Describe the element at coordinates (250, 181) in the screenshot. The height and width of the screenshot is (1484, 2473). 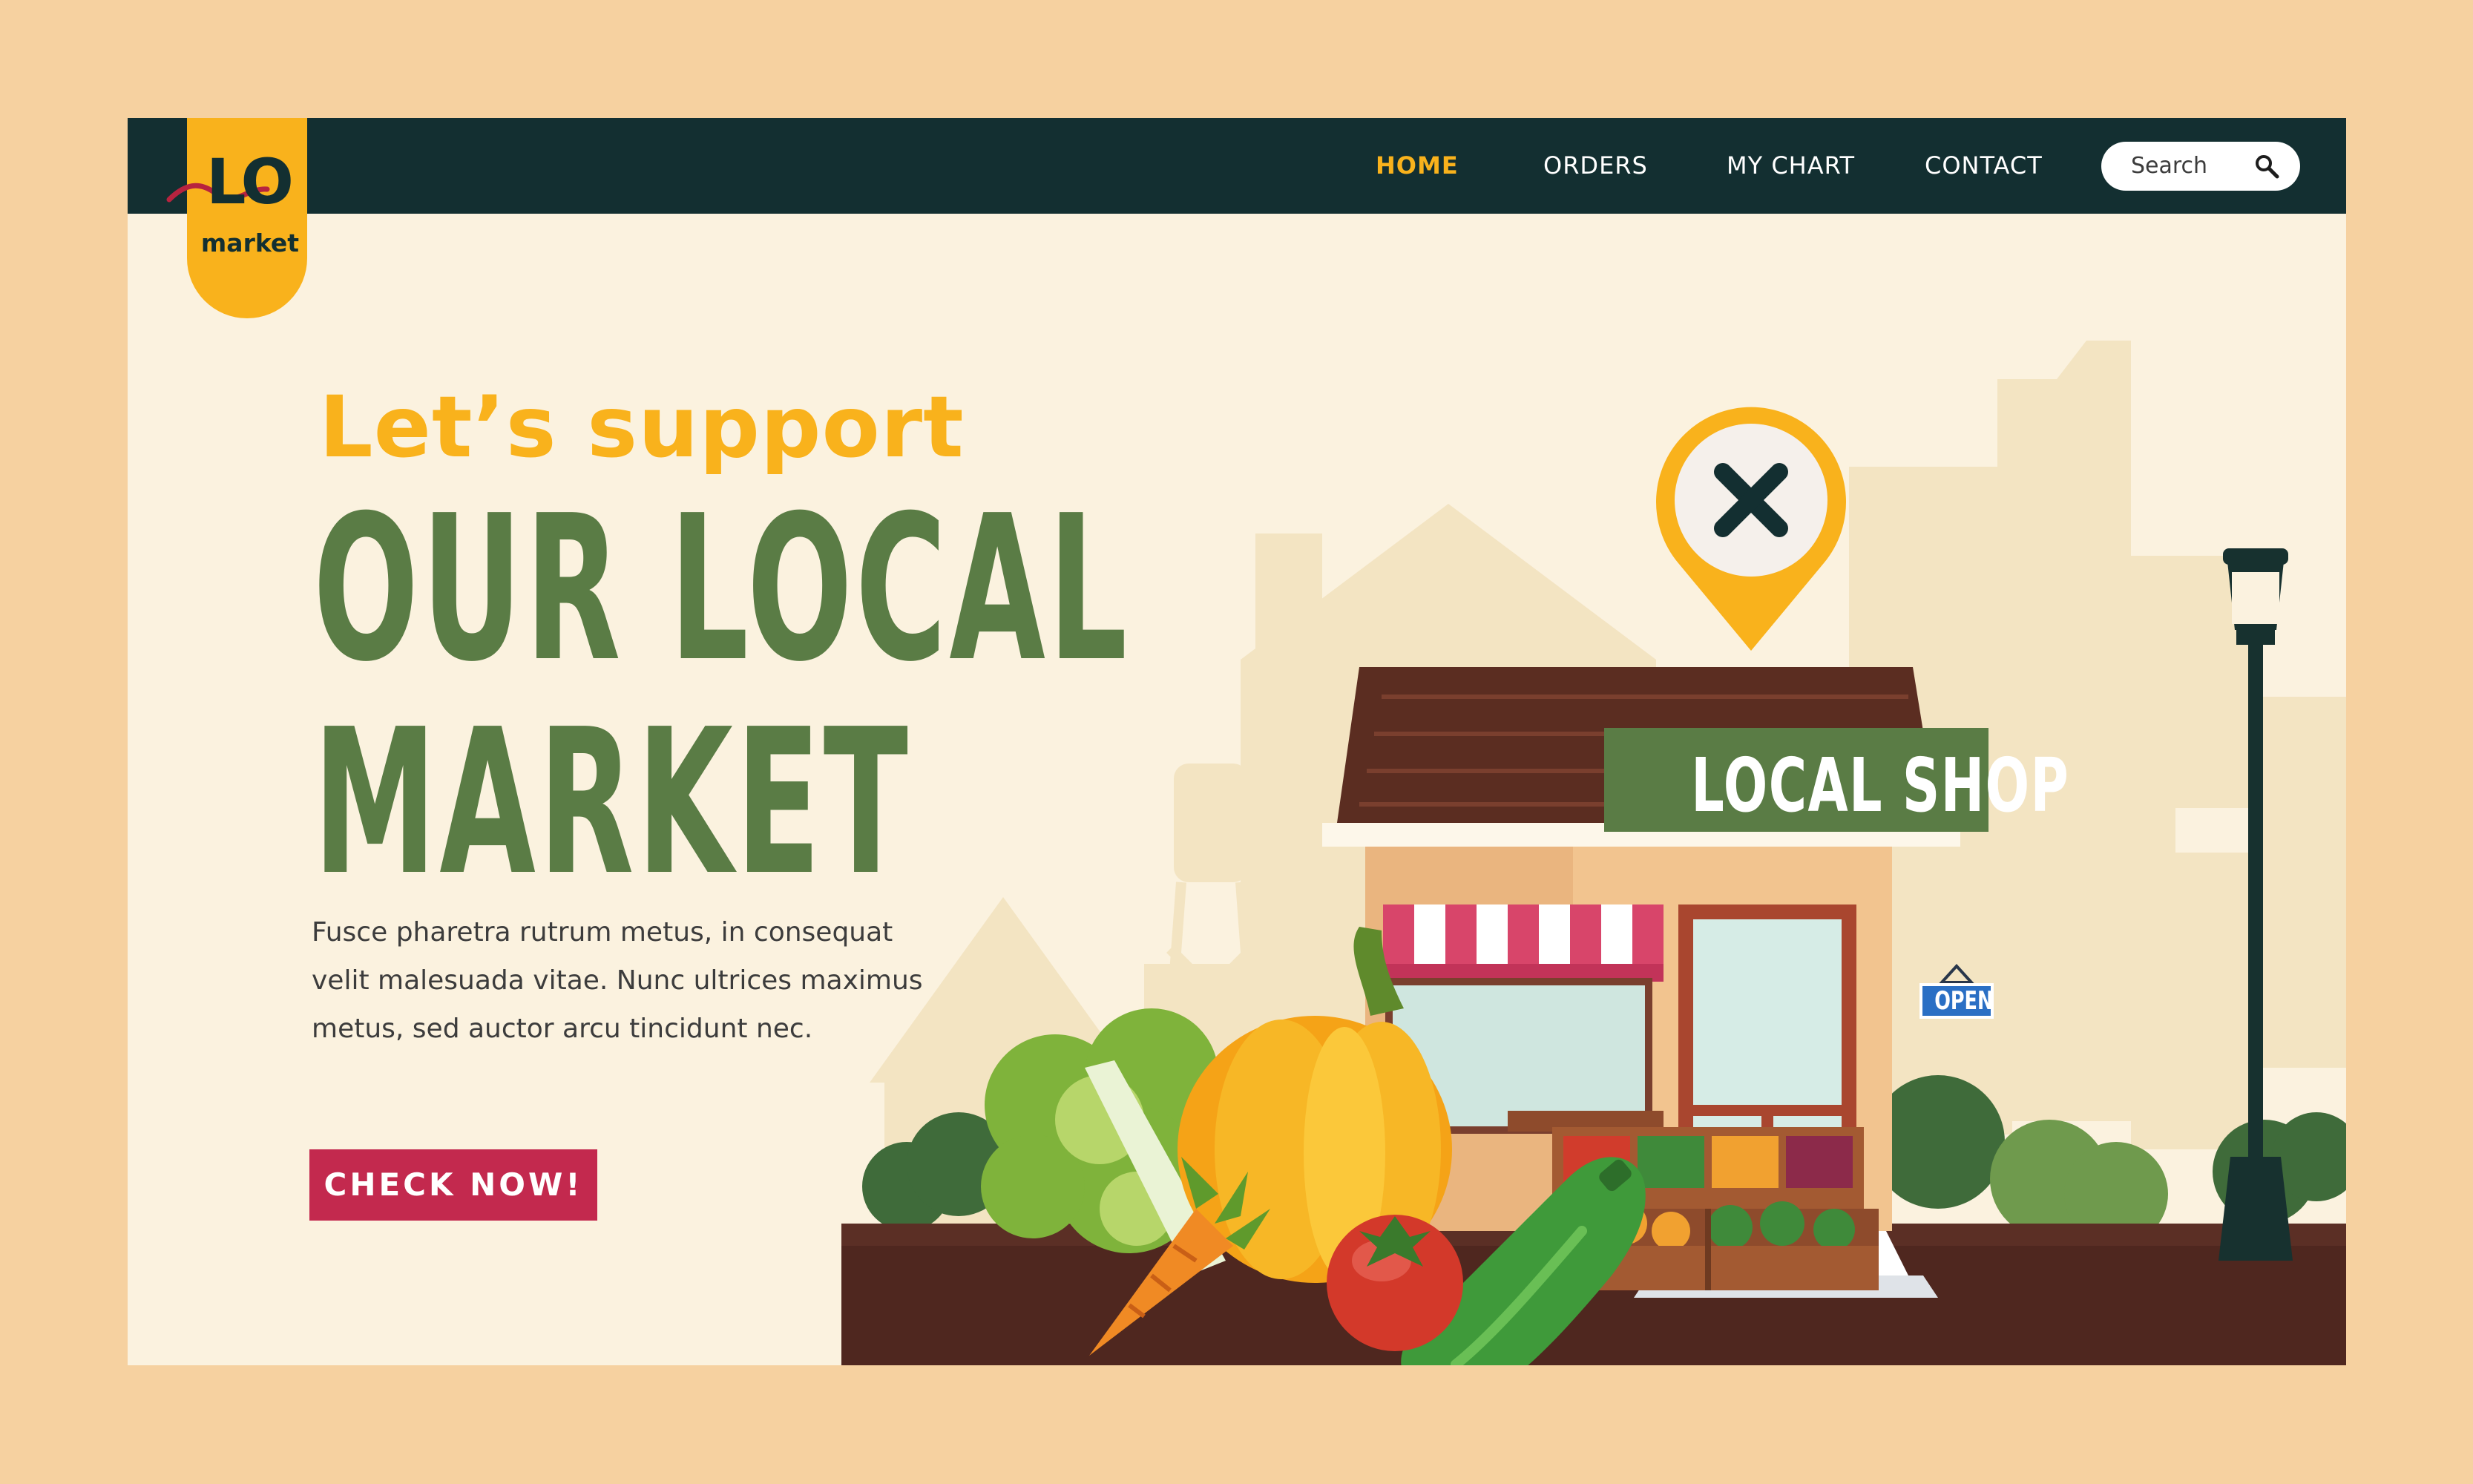
I see `logo-text: LO` at that location.